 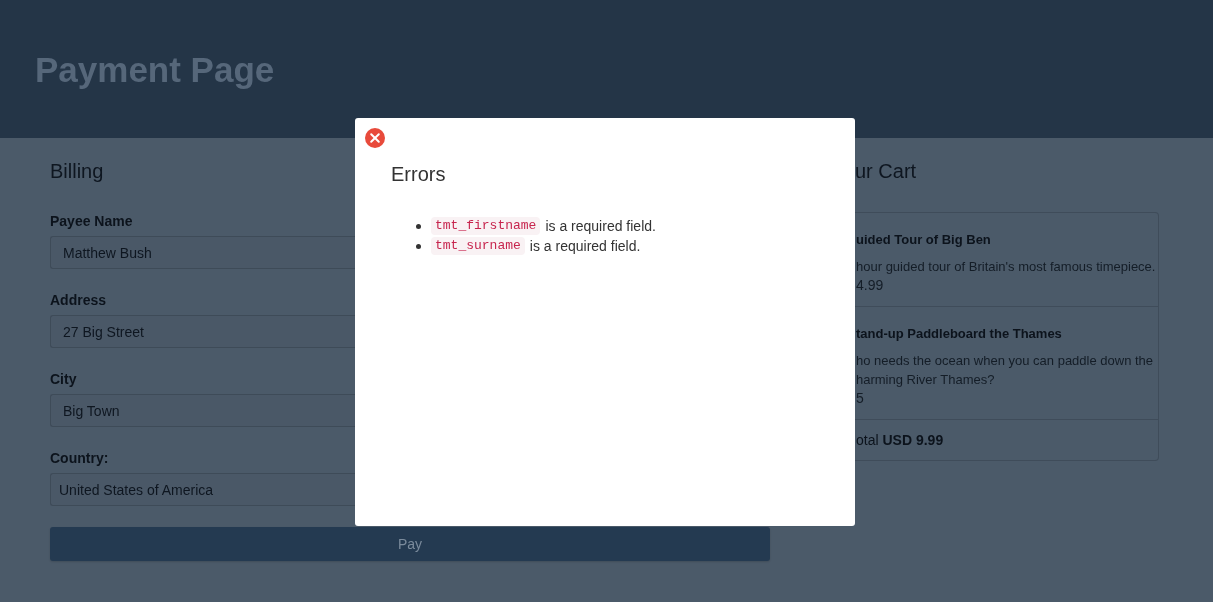 I want to click on pay-button: Pay, so click(x=410, y=544).